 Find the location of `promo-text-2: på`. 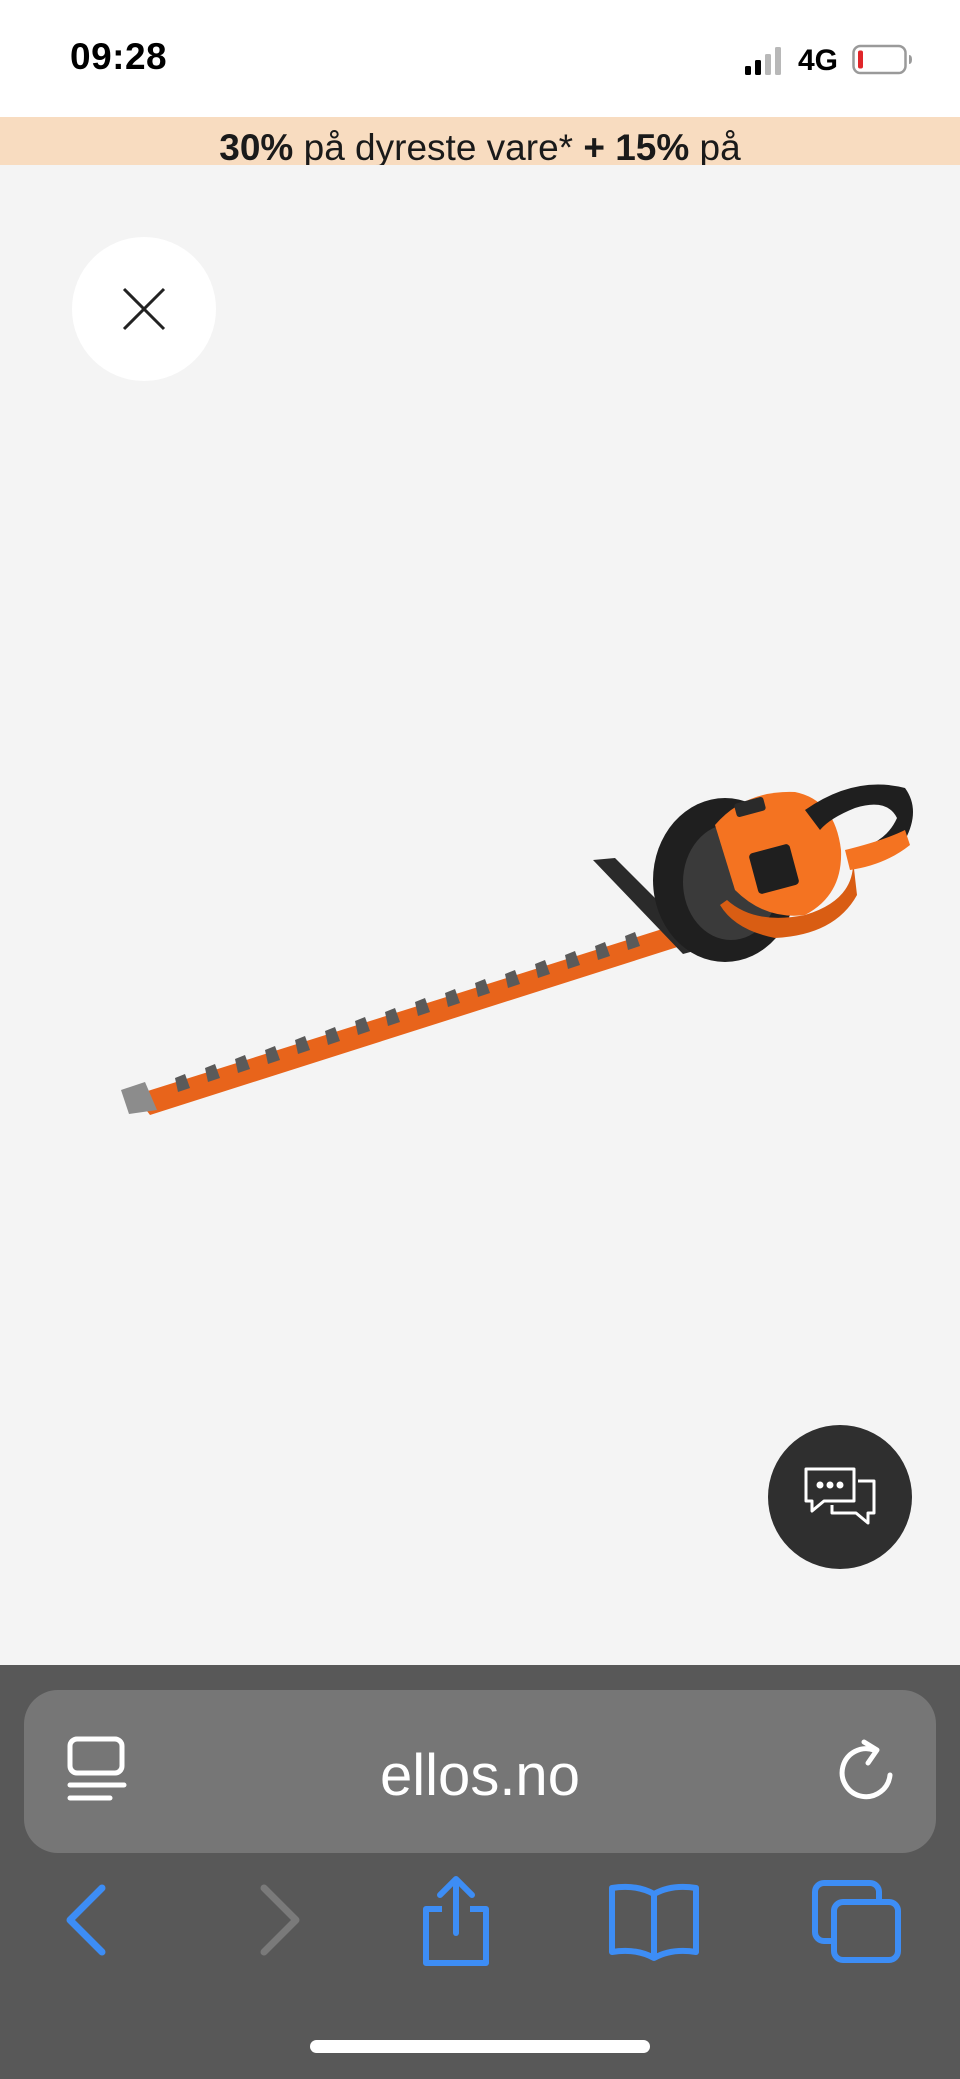

promo-text-2: på is located at coordinates (715, 146).